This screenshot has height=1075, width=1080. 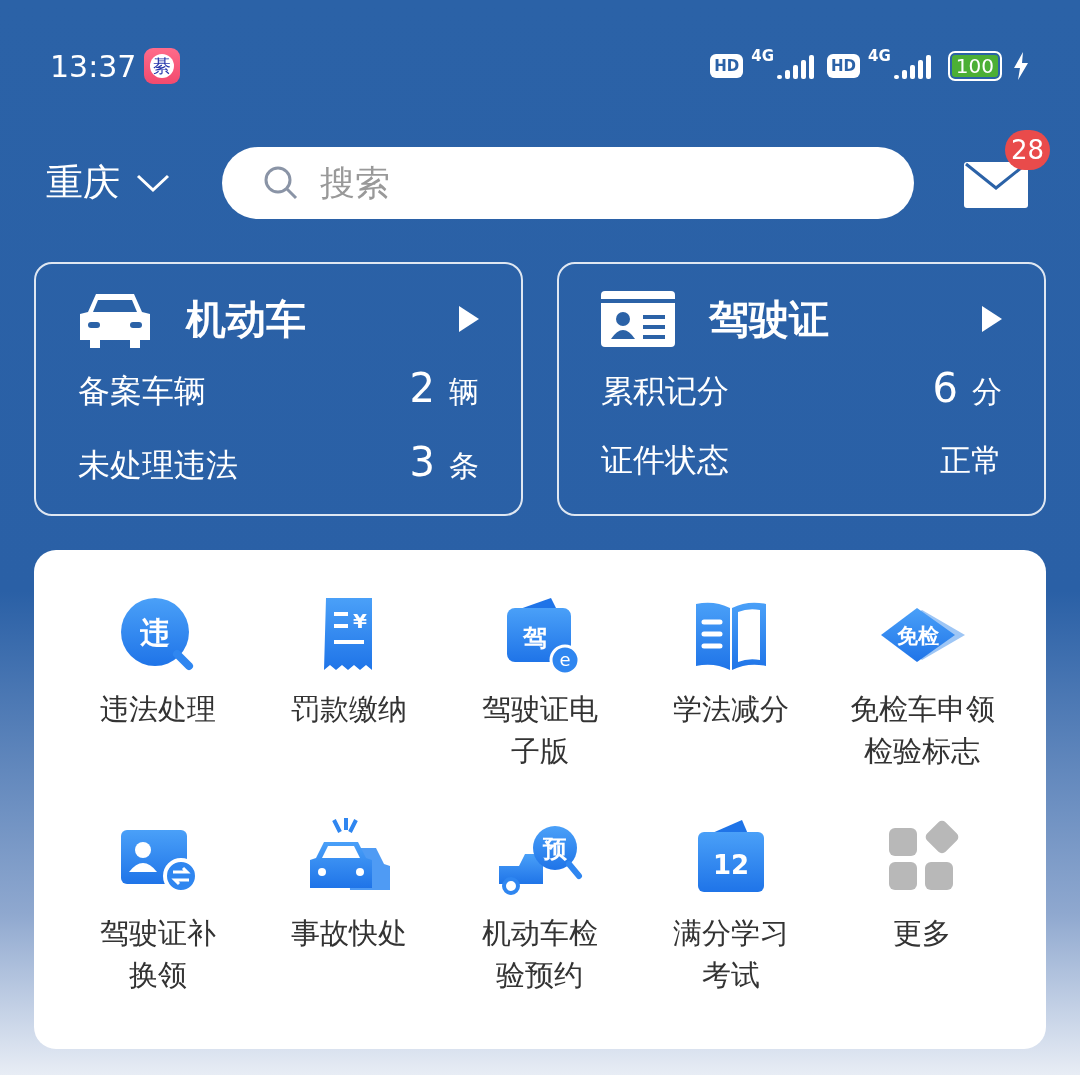 What do you see at coordinates (134, 183) in the screenshot?
I see `city-selector: 重庆` at bounding box center [134, 183].